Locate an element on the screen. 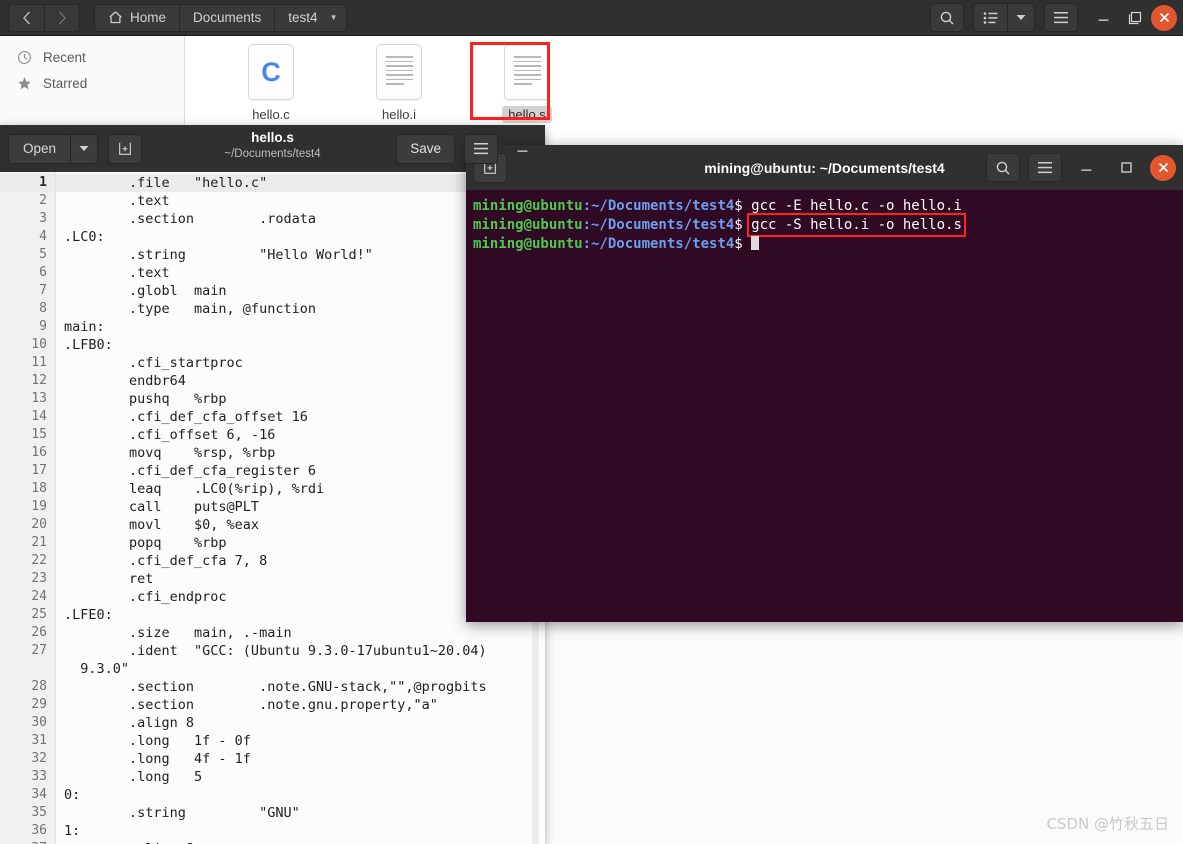 Image resolution: width=1183 pixels, height=844 pixels. maximize-button is located at coordinates (1135, 18).